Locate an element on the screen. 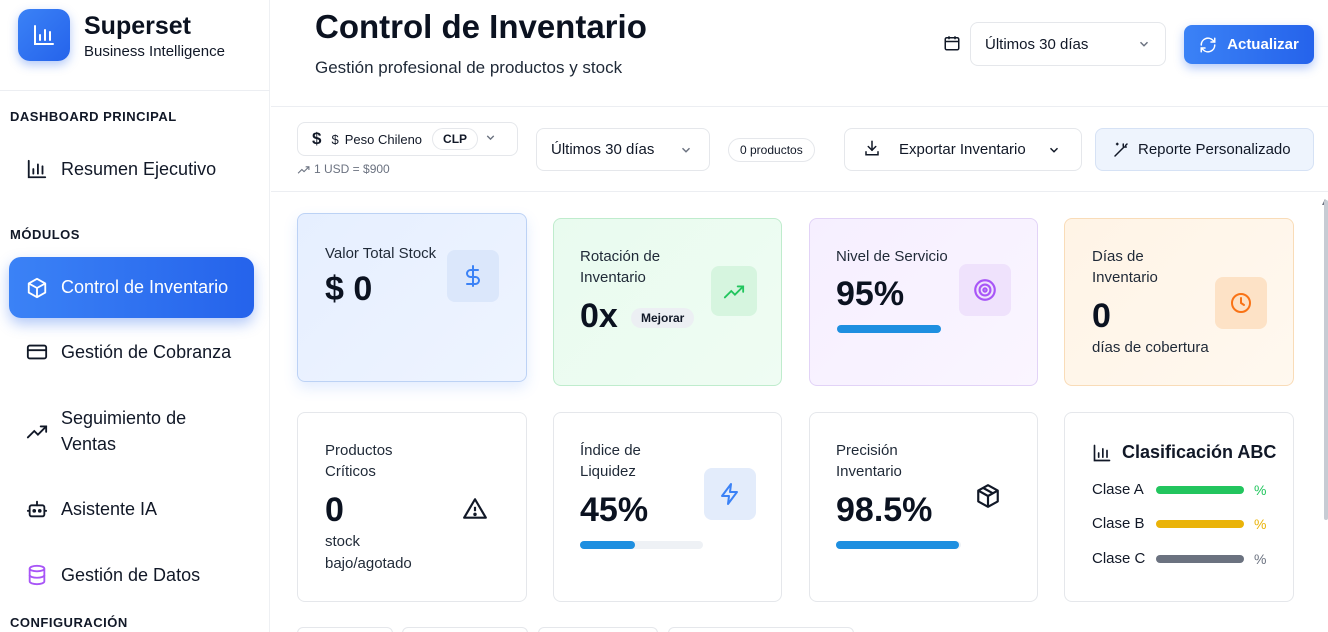 The width and height of the screenshot is (1328, 632). logo-chart-icon is located at coordinates (44, 35).